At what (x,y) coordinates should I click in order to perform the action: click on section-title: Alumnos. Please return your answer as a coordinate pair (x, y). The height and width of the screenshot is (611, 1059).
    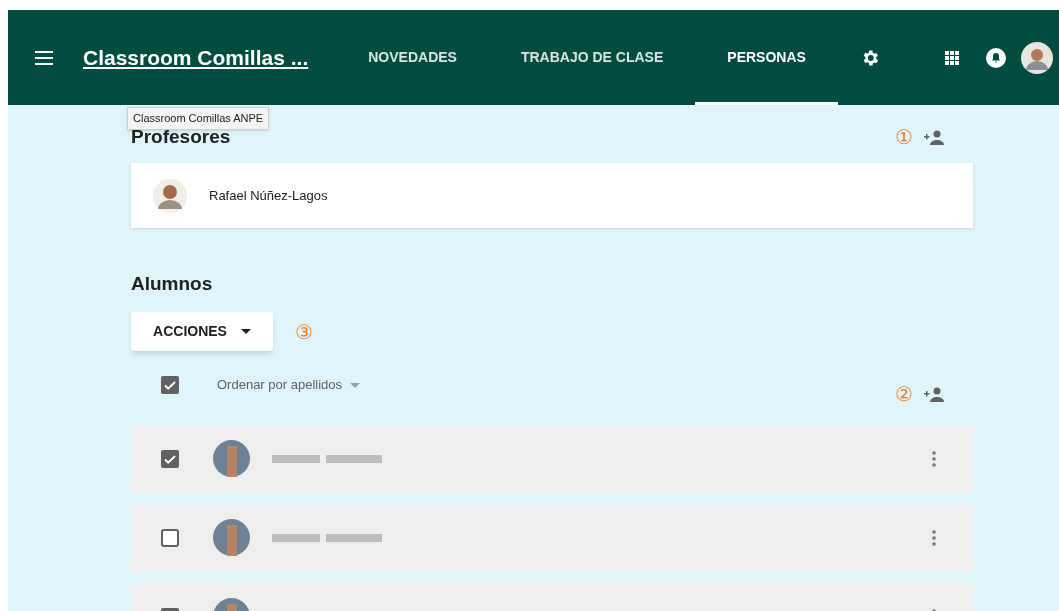
    Looking at the image, I should click on (172, 283).